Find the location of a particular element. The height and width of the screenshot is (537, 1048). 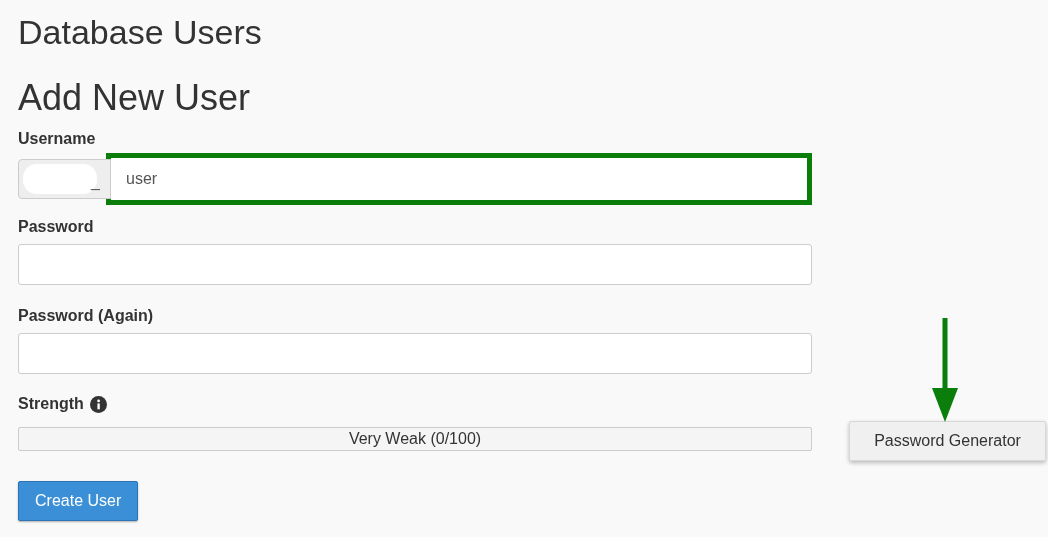

username-field: user is located at coordinates (459, 179).